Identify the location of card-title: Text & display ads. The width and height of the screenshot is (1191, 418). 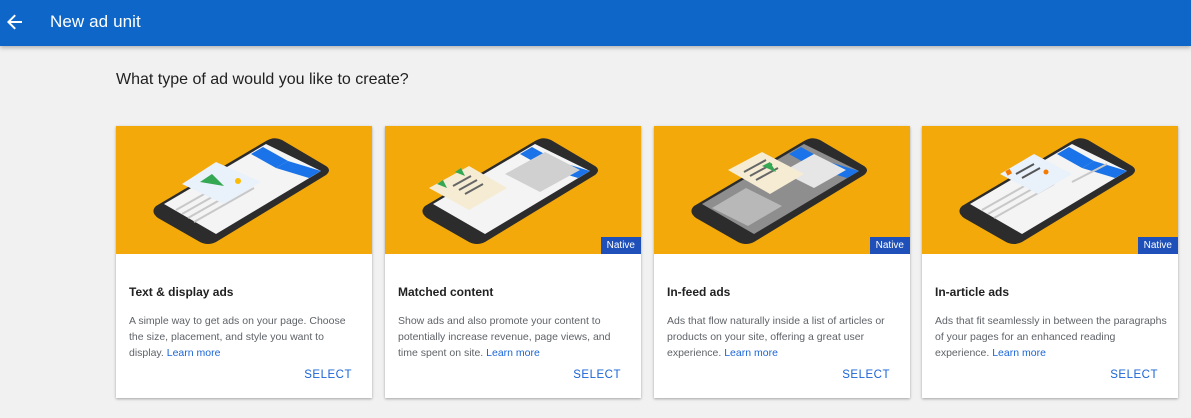
(181, 292).